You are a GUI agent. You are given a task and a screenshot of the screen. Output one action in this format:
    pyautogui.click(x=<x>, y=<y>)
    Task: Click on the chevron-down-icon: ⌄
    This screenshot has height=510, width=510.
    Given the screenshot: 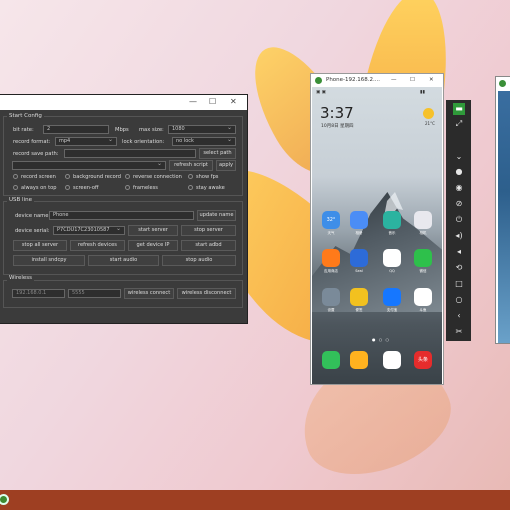 What is the action you would take?
    pyautogui.click(x=459, y=157)
    